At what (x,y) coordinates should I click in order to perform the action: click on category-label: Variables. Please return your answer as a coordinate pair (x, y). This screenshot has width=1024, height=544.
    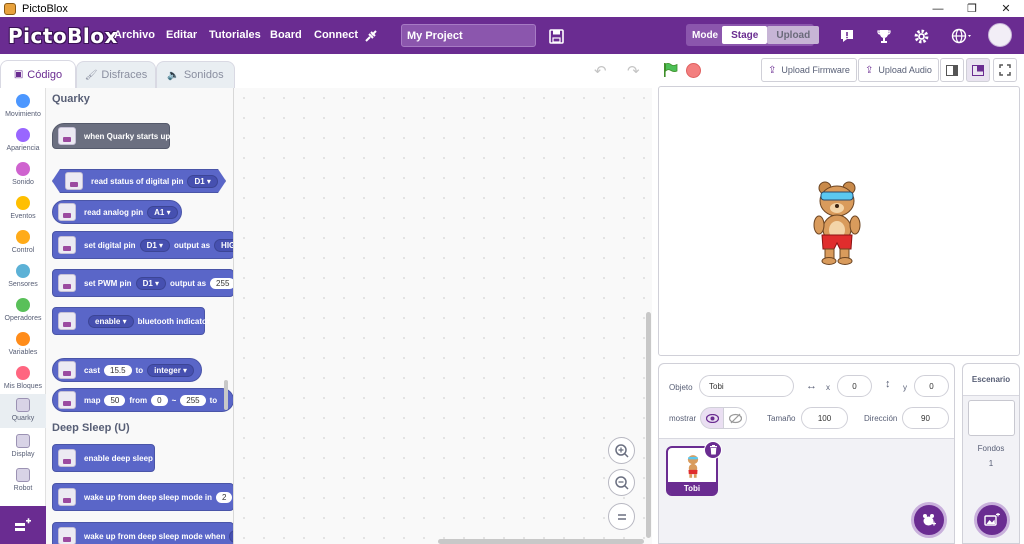
    Looking at the image, I should click on (23, 352).